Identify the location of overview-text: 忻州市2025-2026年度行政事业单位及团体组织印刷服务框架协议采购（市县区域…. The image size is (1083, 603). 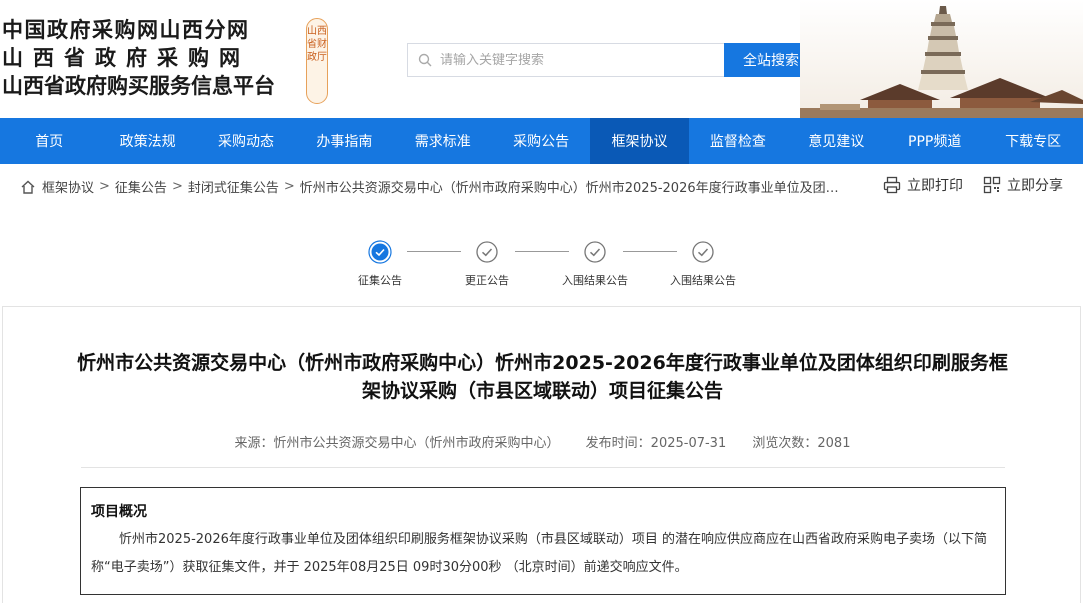
(539, 553).